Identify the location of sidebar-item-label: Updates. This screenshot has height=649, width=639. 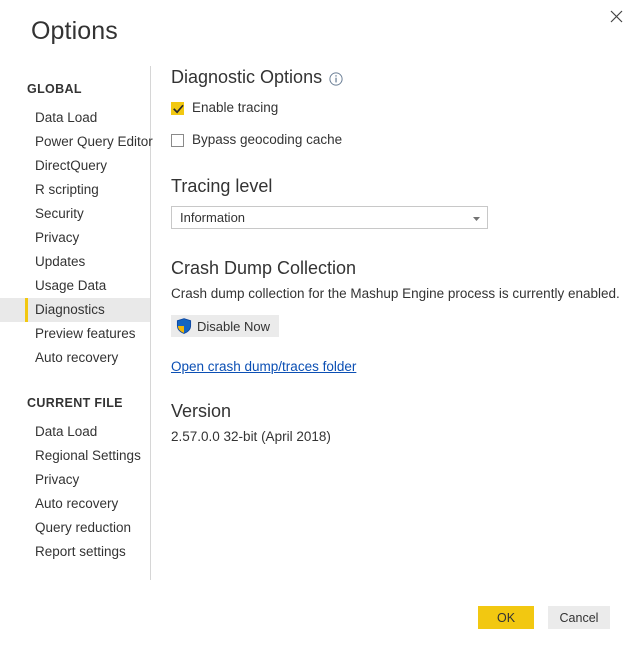
(60, 261).